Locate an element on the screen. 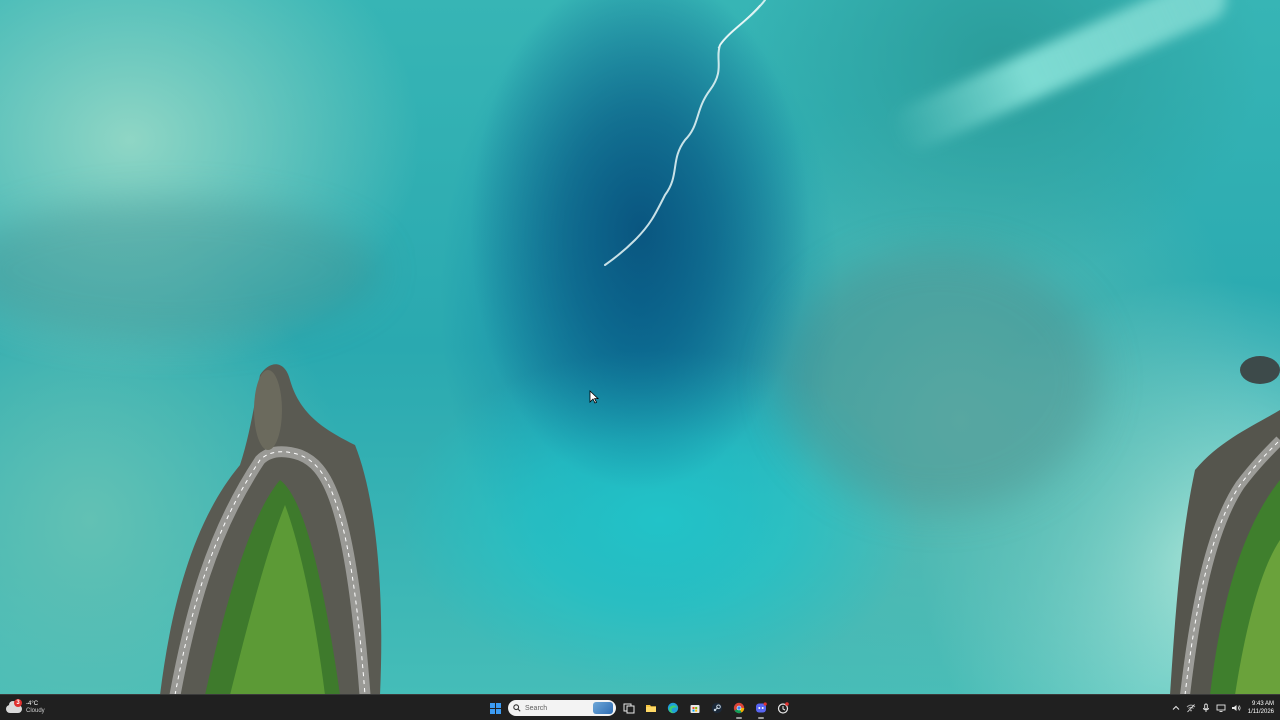 This screenshot has width=1280, height=720. peninsula-right is located at coordinates (1225, 525).